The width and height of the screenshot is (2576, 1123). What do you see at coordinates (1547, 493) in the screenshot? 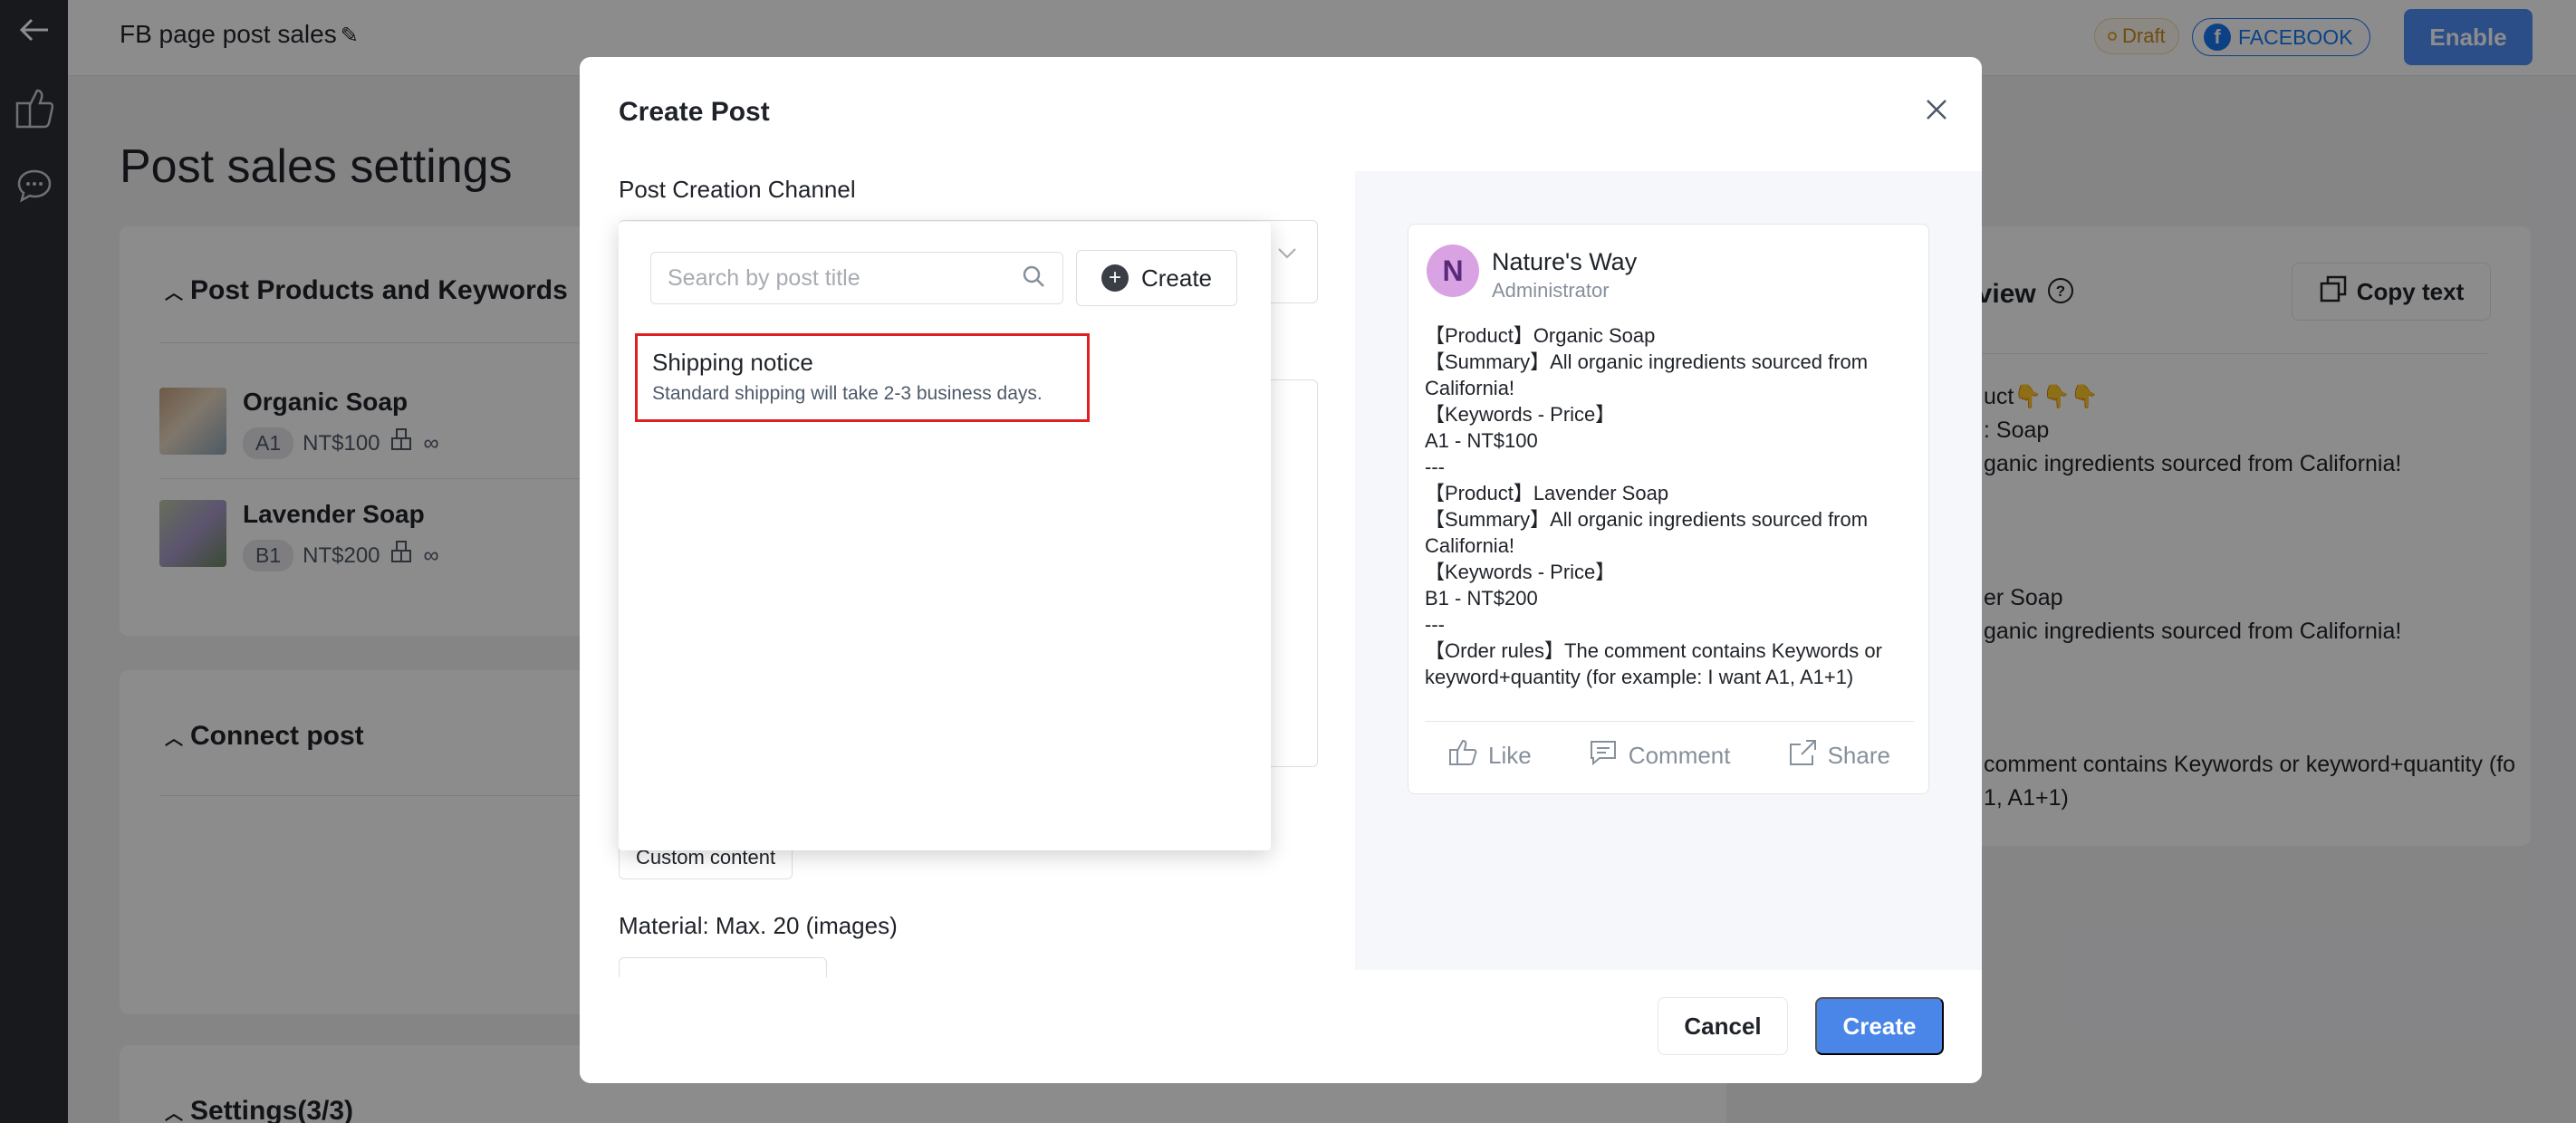
I see `post-line: 【Product】Lavender Soap` at bounding box center [1547, 493].